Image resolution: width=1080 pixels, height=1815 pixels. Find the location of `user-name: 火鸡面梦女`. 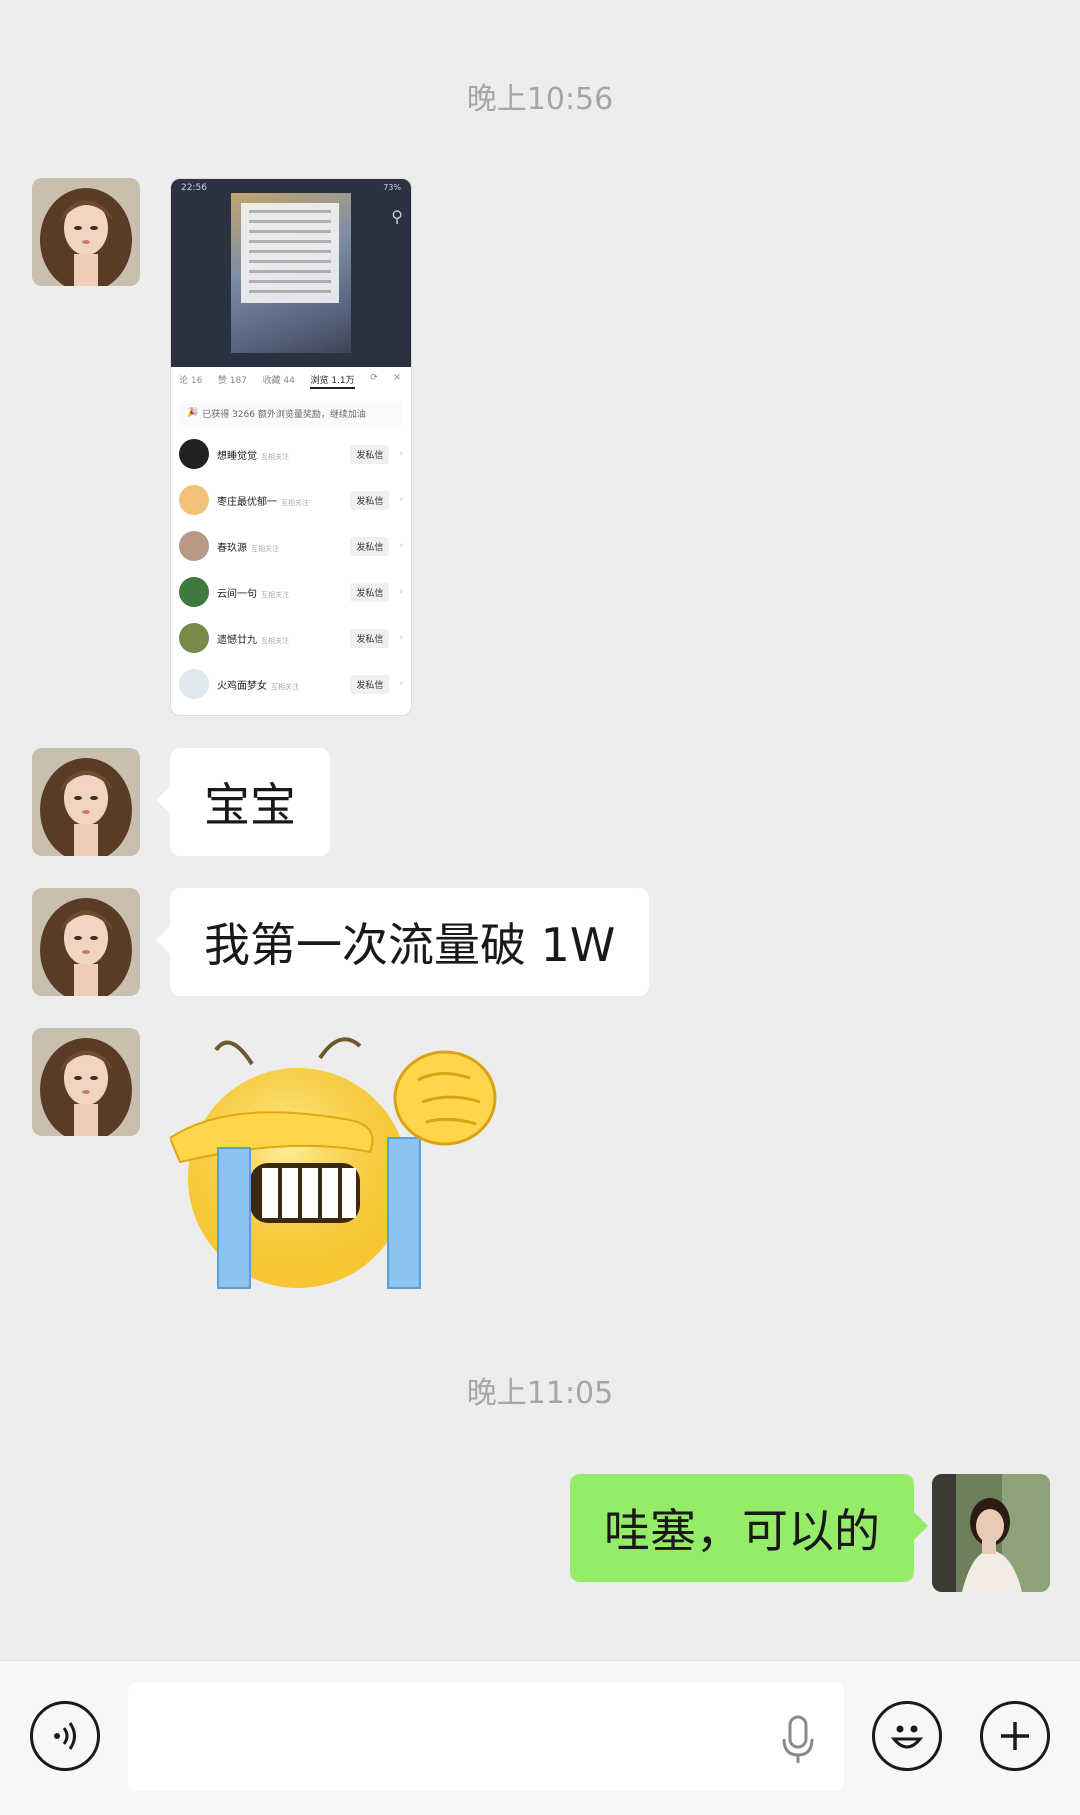

user-name: 火鸡面梦女 is located at coordinates (242, 686).